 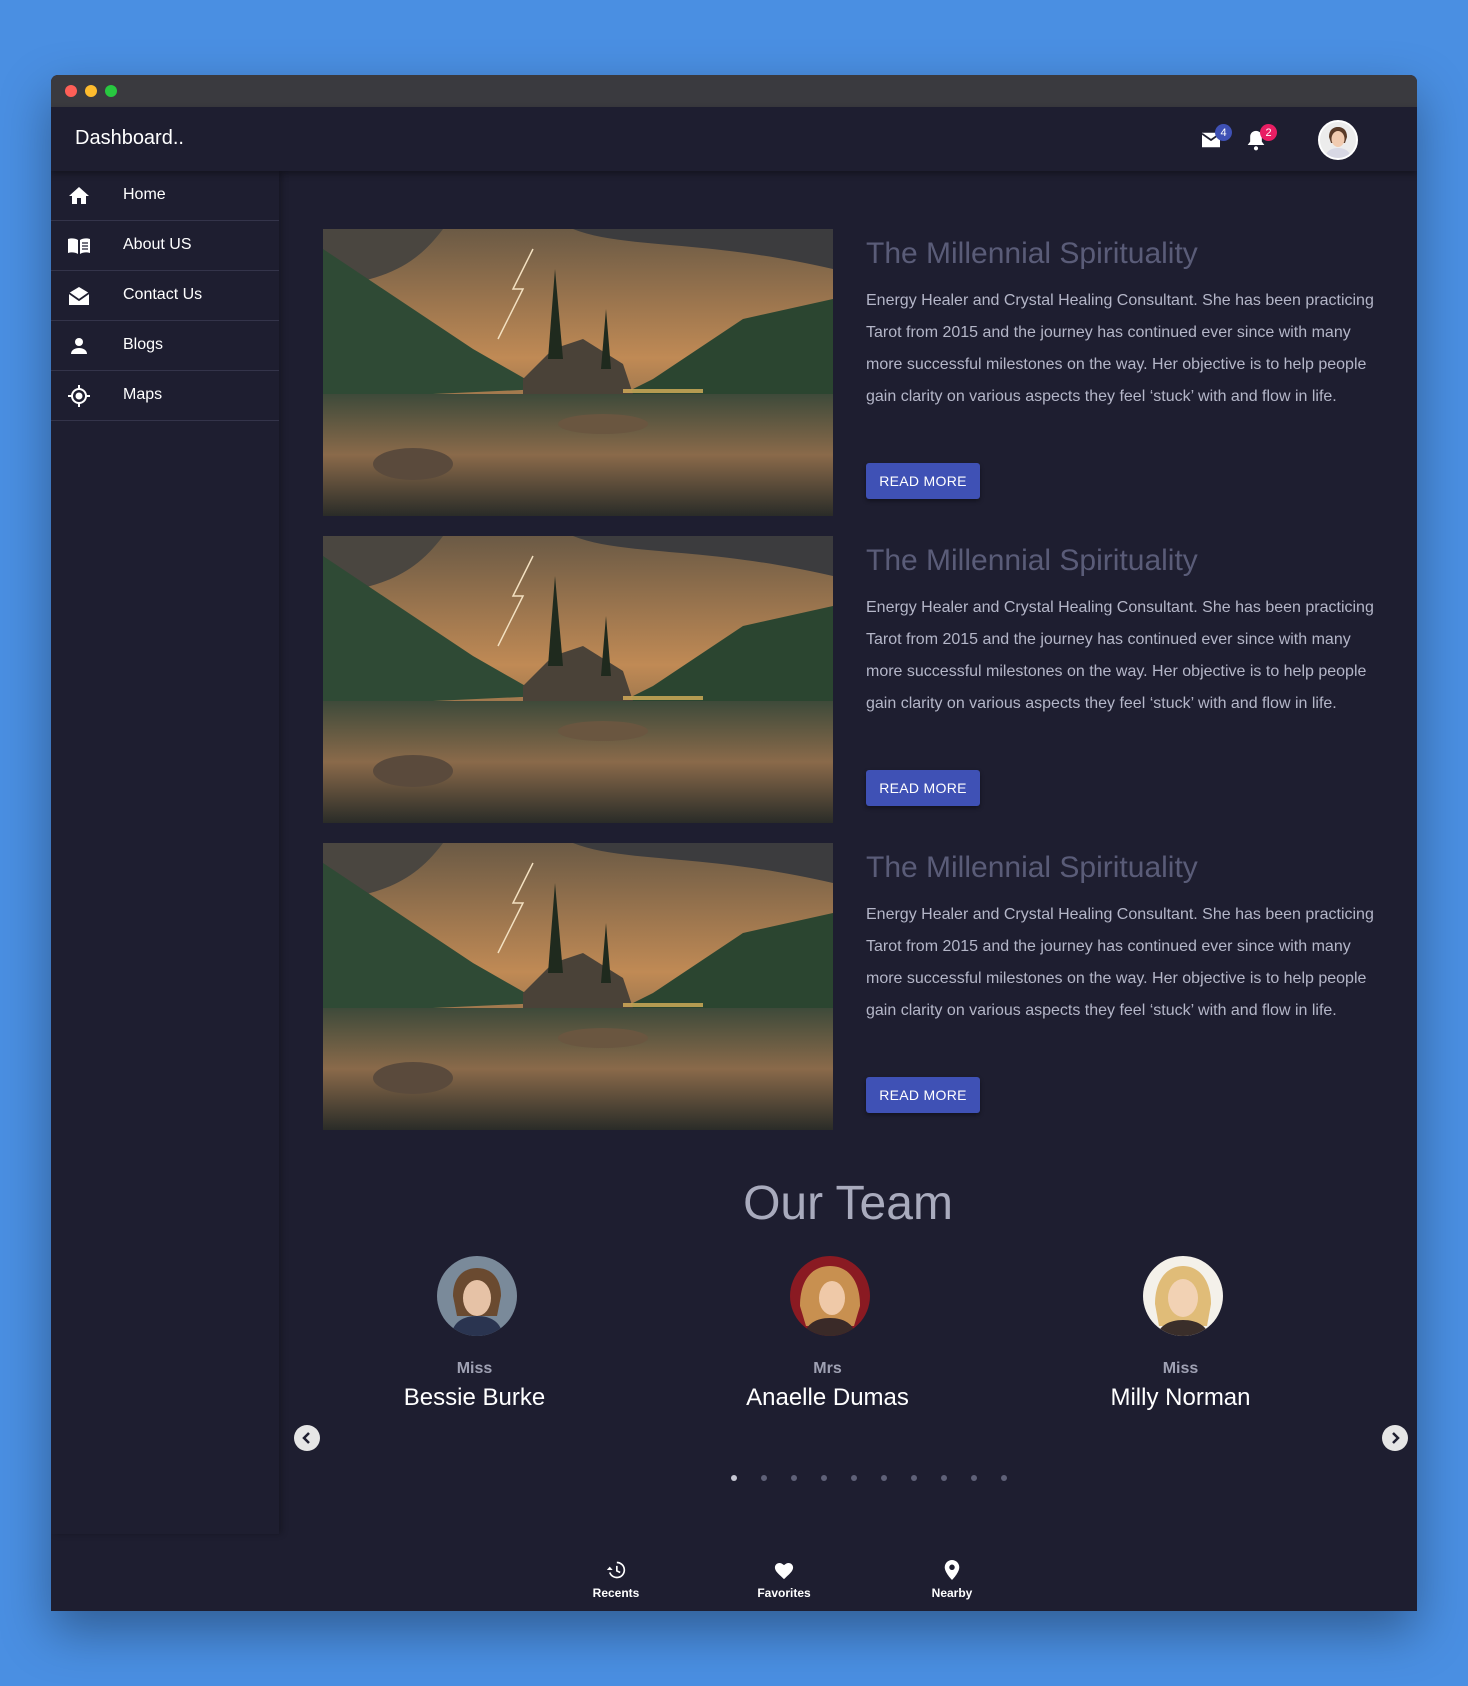 I want to click on bottom-navigation: Recents Favorites Nearby, so click(x=734, y=1572).